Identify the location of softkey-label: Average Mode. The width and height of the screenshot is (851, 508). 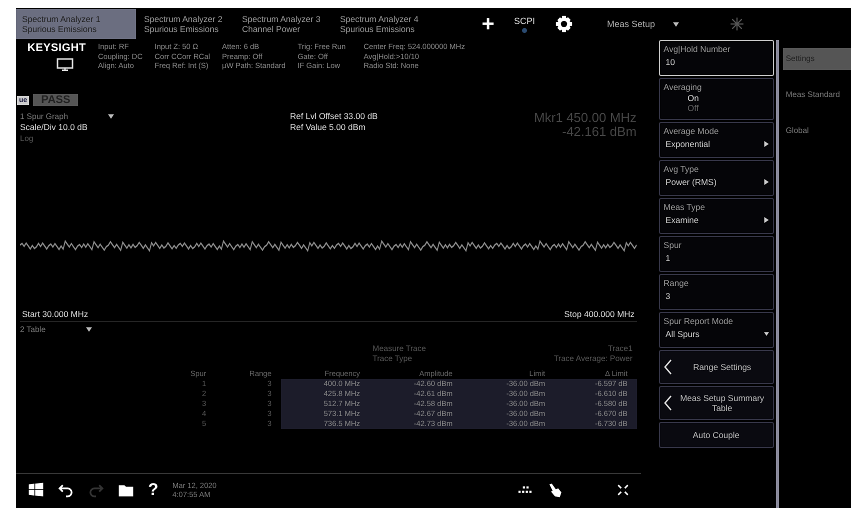
(692, 131).